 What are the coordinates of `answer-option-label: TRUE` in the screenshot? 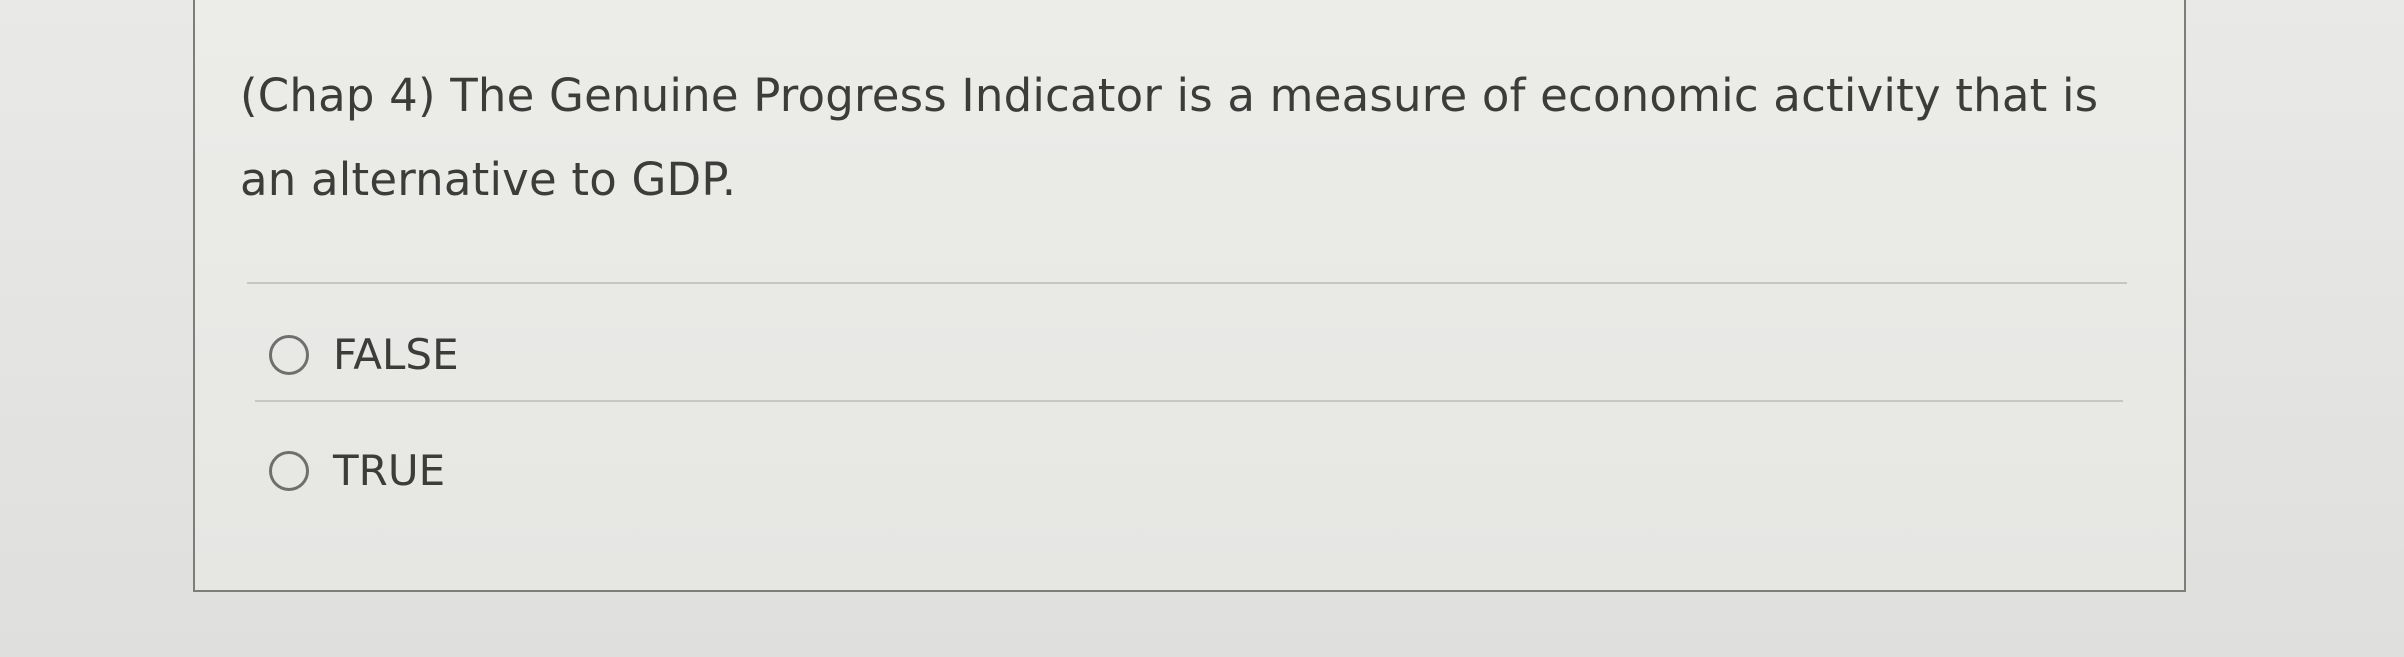 It's located at (389, 470).